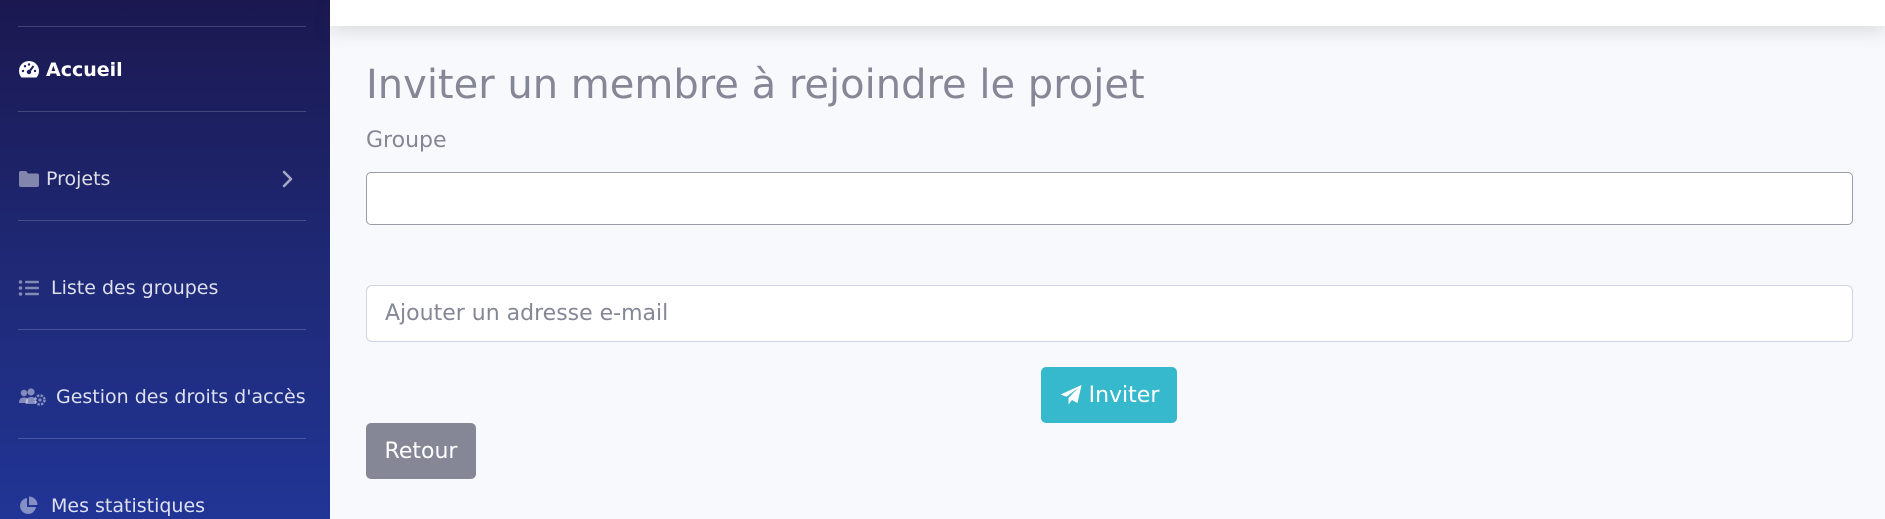 The image size is (1885, 519). Describe the element at coordinates (1071, 395) in the screenshot. I see `paper-plane-icon` at that location.